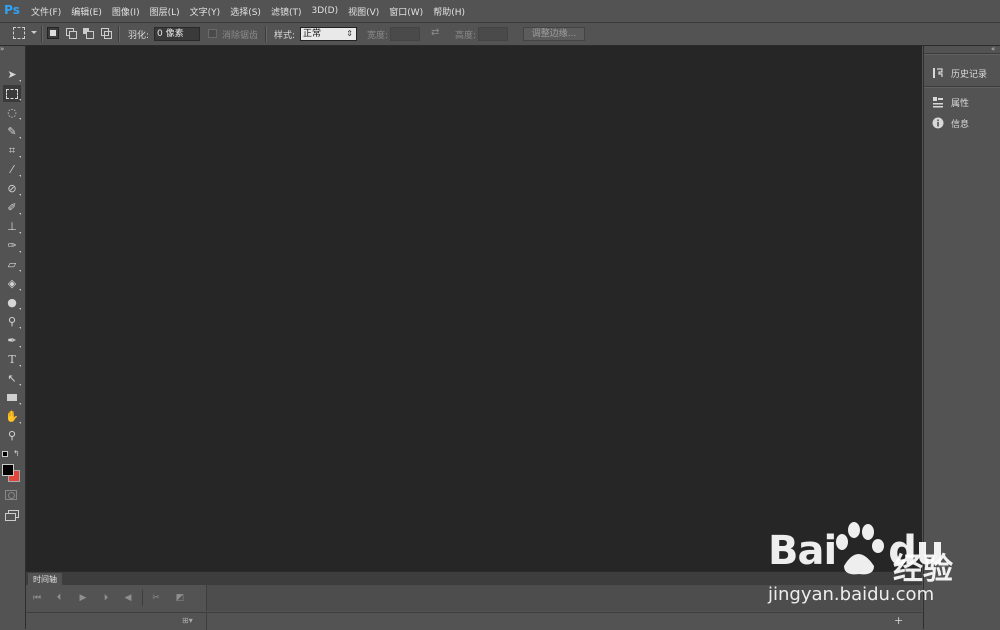 The height and width of the screenshot is (630, 1000). What do you see at coordinates (449, 11) in the screenshot?
I see `menu-help: 帮助(H)` at bounding box center [449, 11].